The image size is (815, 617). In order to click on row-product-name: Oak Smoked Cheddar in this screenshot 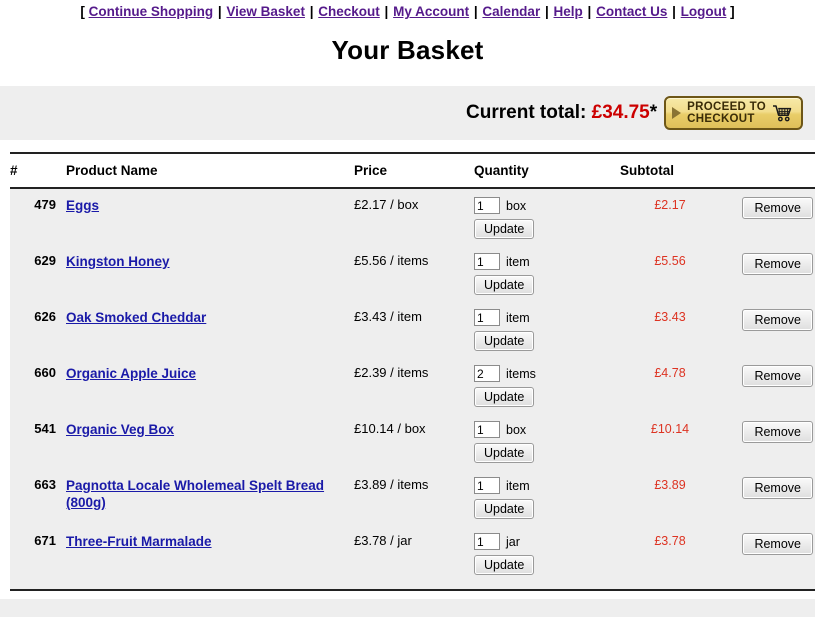, I will do `click(210, 329)`.